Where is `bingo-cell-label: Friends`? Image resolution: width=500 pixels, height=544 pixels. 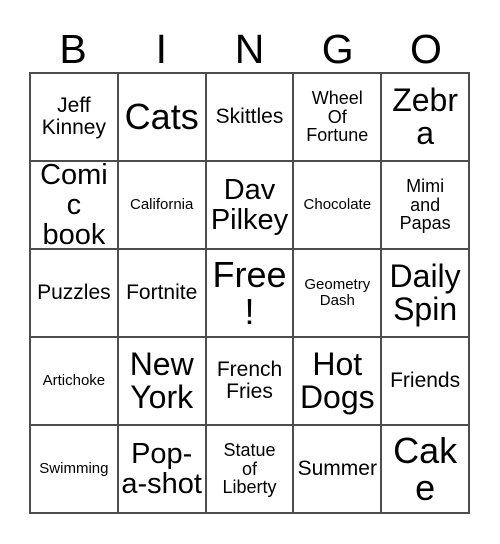
bingo-cell-label: Friends is located at coordinates (425, 381).